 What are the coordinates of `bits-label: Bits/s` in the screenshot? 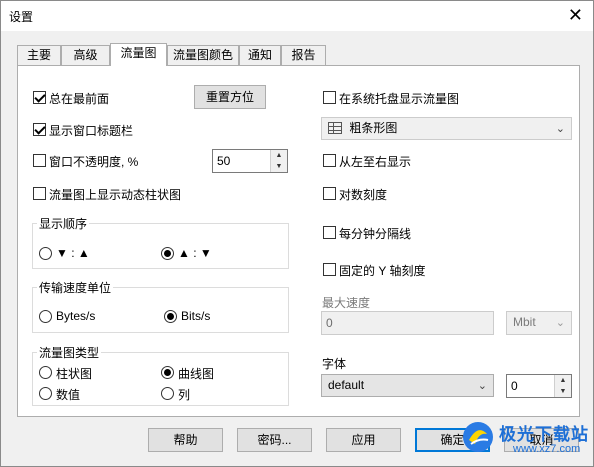 It's located at (196, 316).